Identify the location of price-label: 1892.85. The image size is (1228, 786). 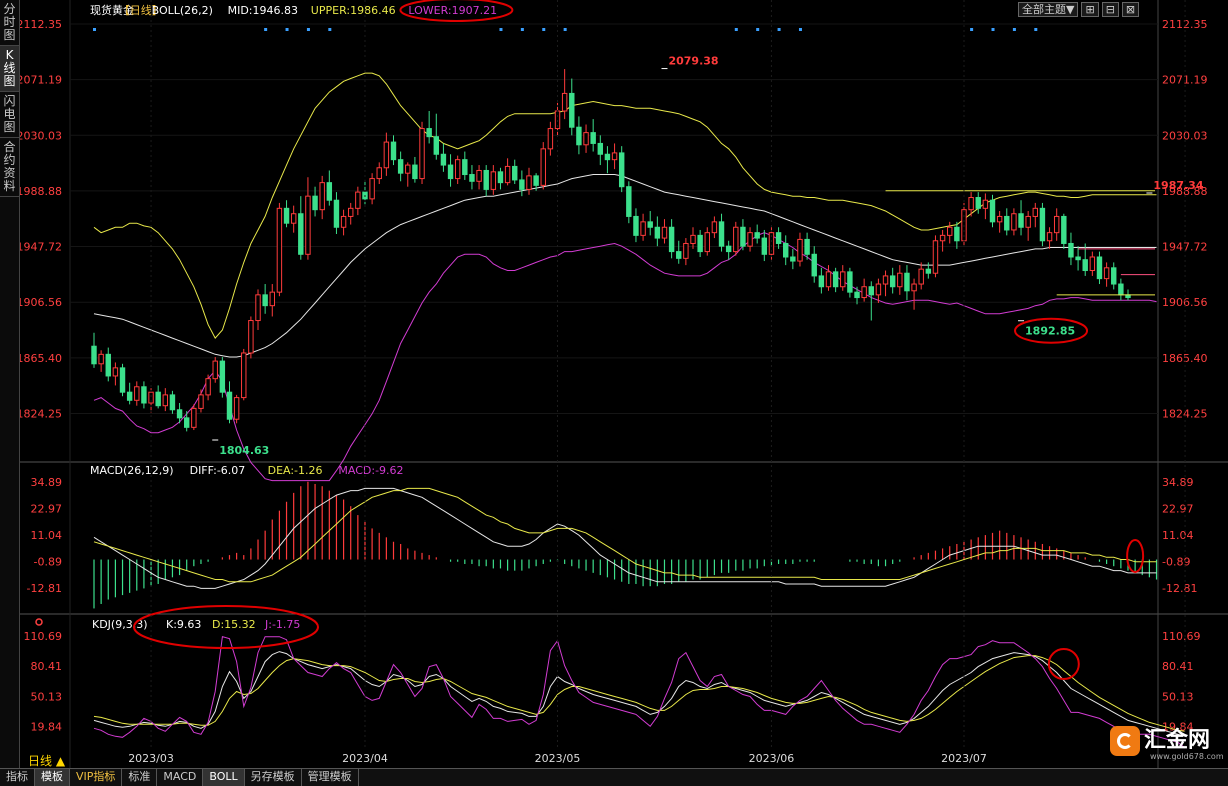
(1050, 331).